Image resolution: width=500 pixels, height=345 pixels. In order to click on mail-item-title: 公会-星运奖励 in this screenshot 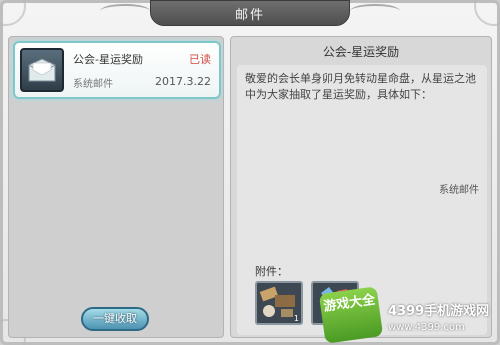, I will do `click(108, 59)`.